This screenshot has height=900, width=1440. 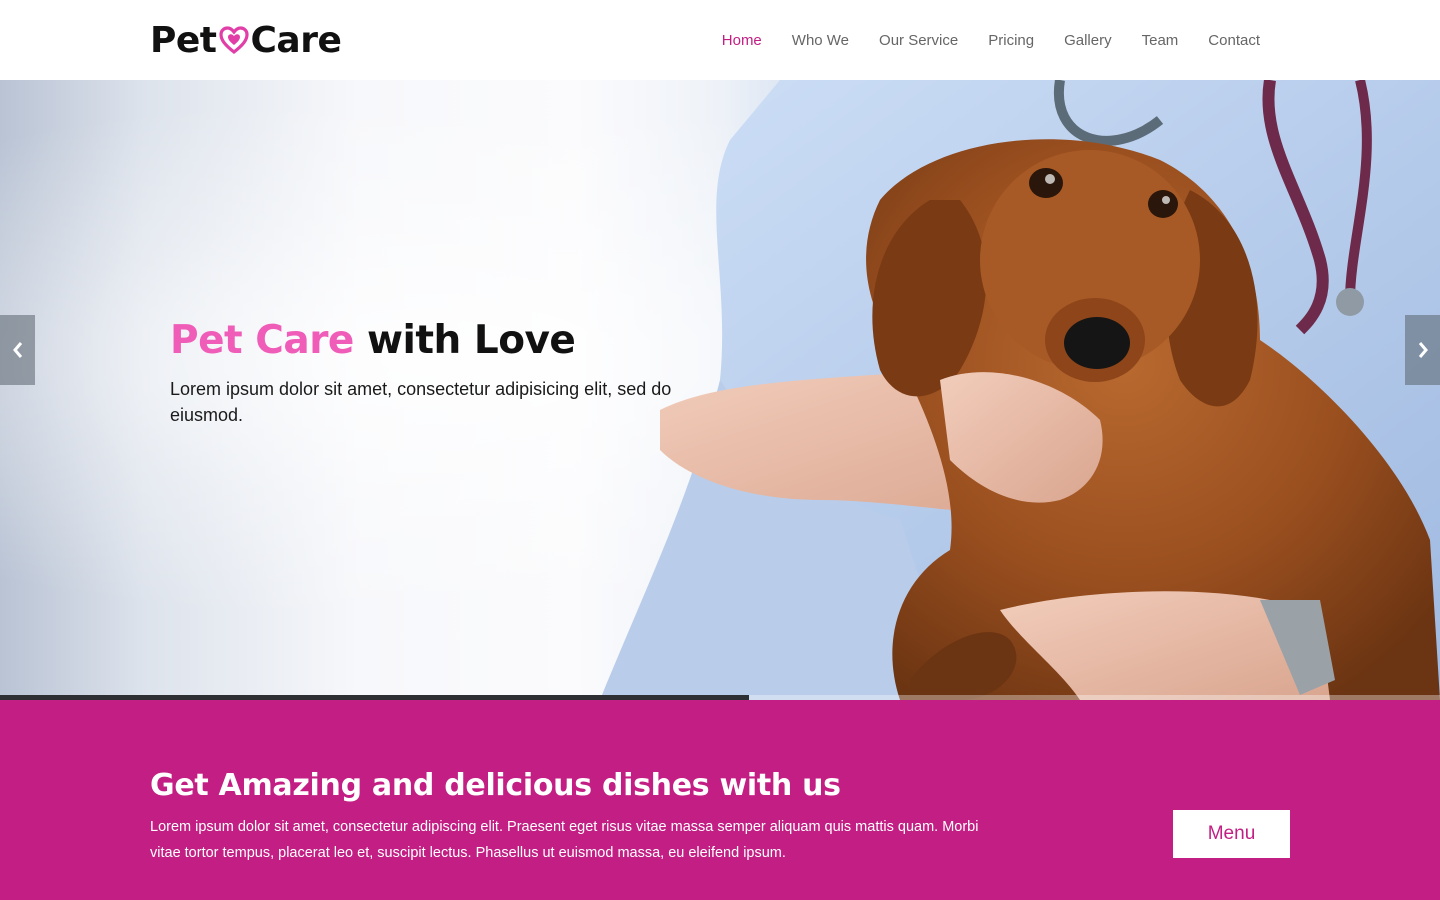 I want to click on slider-next-button, so click(x=1422, y=350).